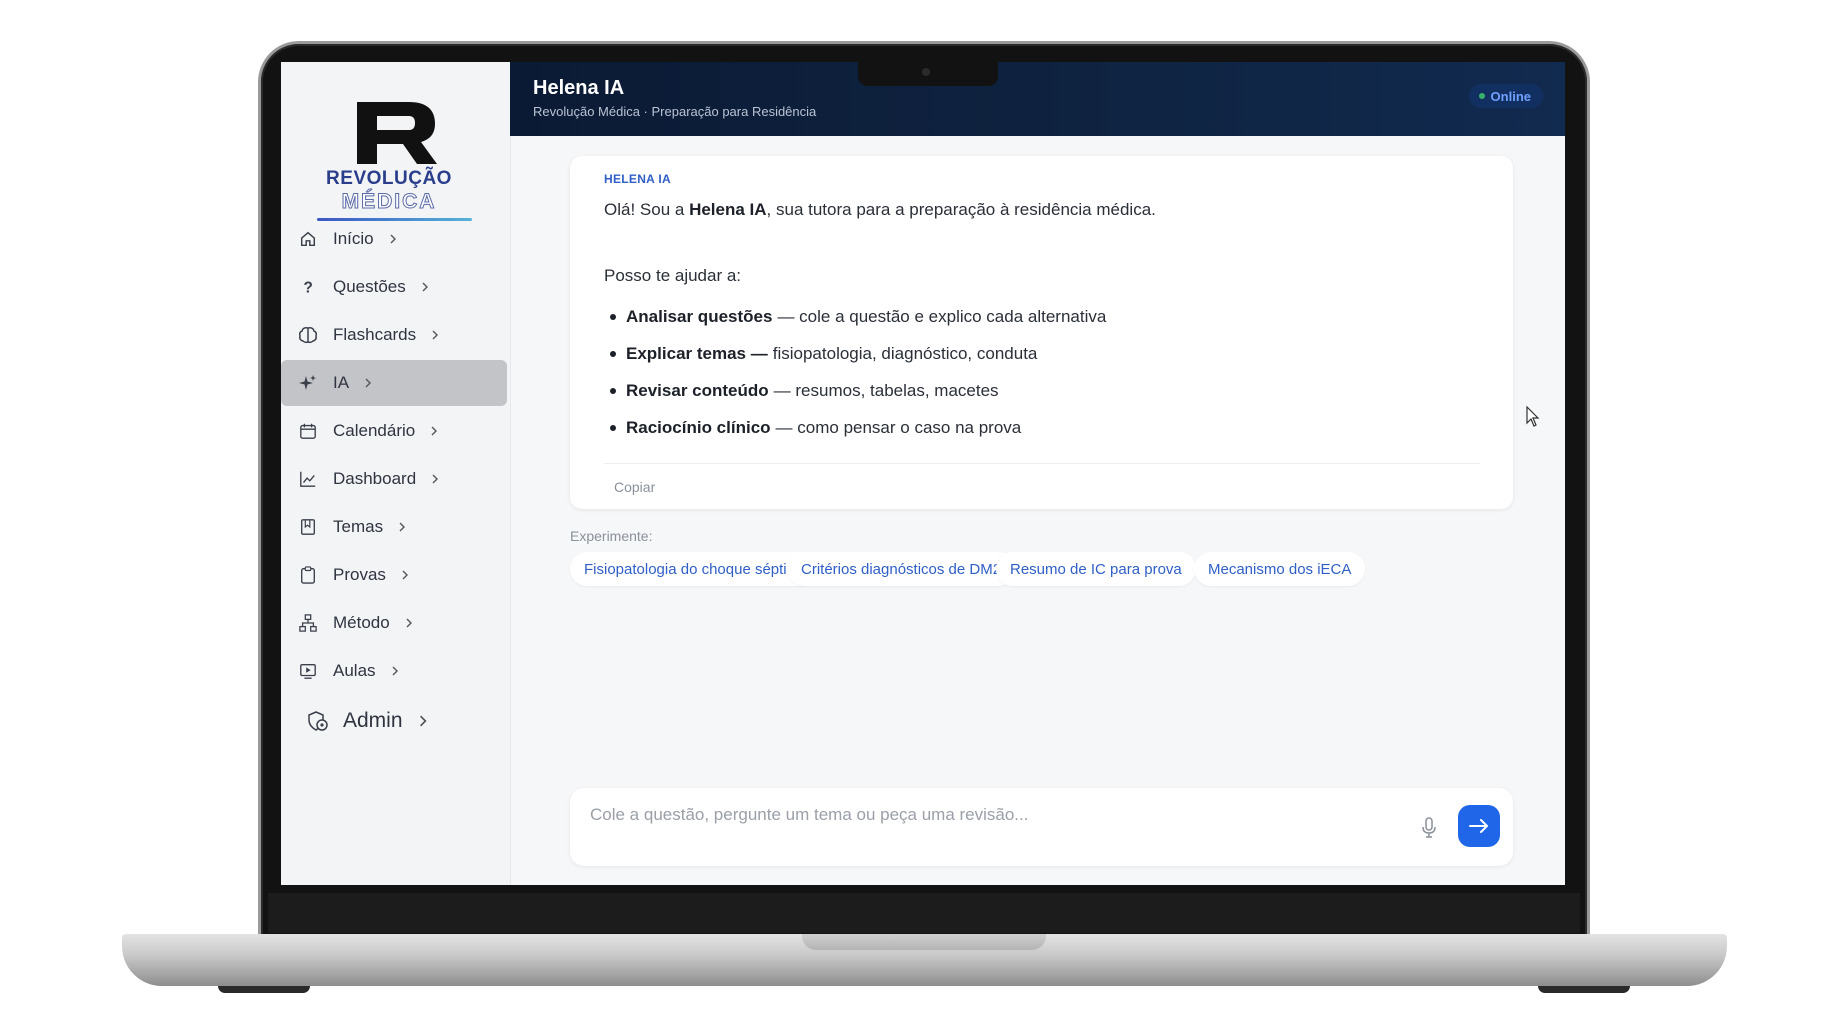 This screenshot has height=1035, width=1840. What do you see at coordinates (673, 275) in the screenshot?
I see `message-intro: Posso te ajudar a:` at bounding box center [673, 275].